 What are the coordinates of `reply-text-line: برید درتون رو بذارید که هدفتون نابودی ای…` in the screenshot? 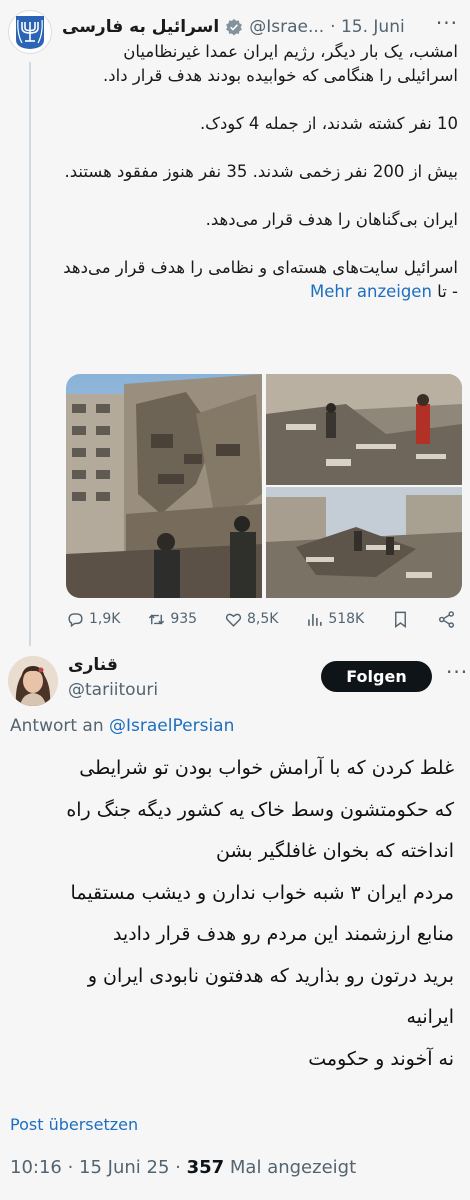 It's located at (270, 975).